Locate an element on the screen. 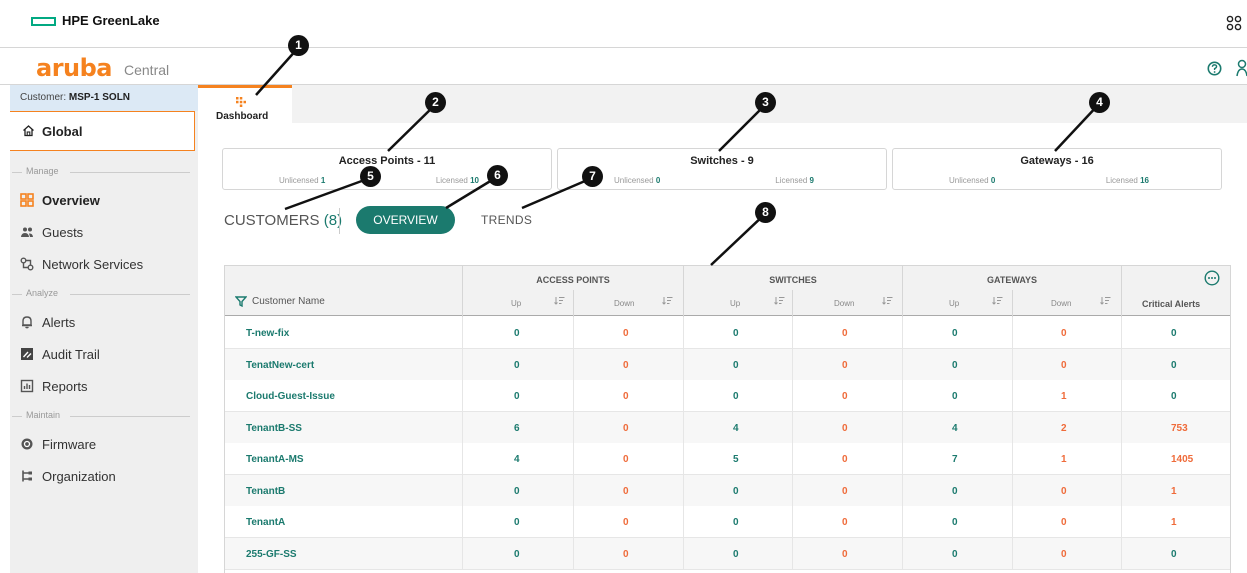  customer-name-link: TenantB-SS is located at coordinates (274, 428).